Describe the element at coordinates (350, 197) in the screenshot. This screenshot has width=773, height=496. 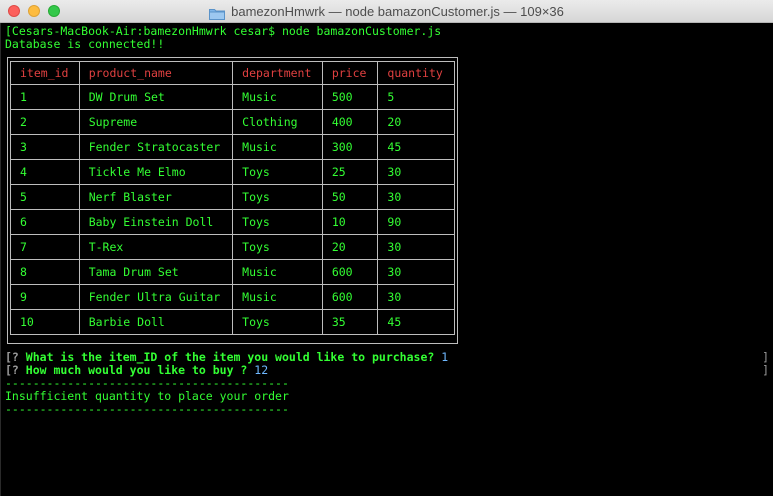
I see `cell-price: 50` at that location.